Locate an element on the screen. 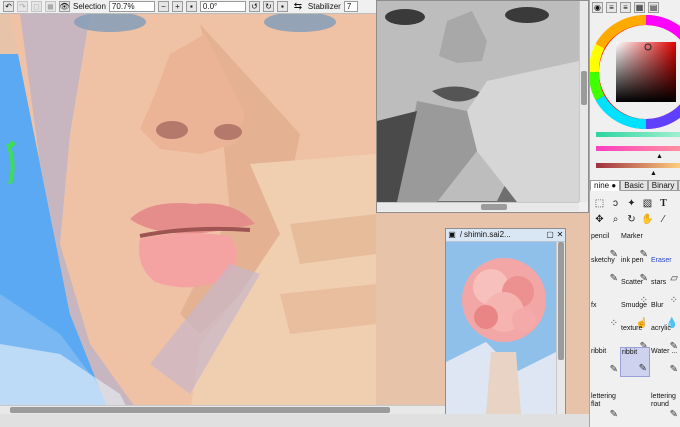 The height and width of the screenshot is (427, 680). lasso-icon: ↄ is located at coordinates (615, 203).